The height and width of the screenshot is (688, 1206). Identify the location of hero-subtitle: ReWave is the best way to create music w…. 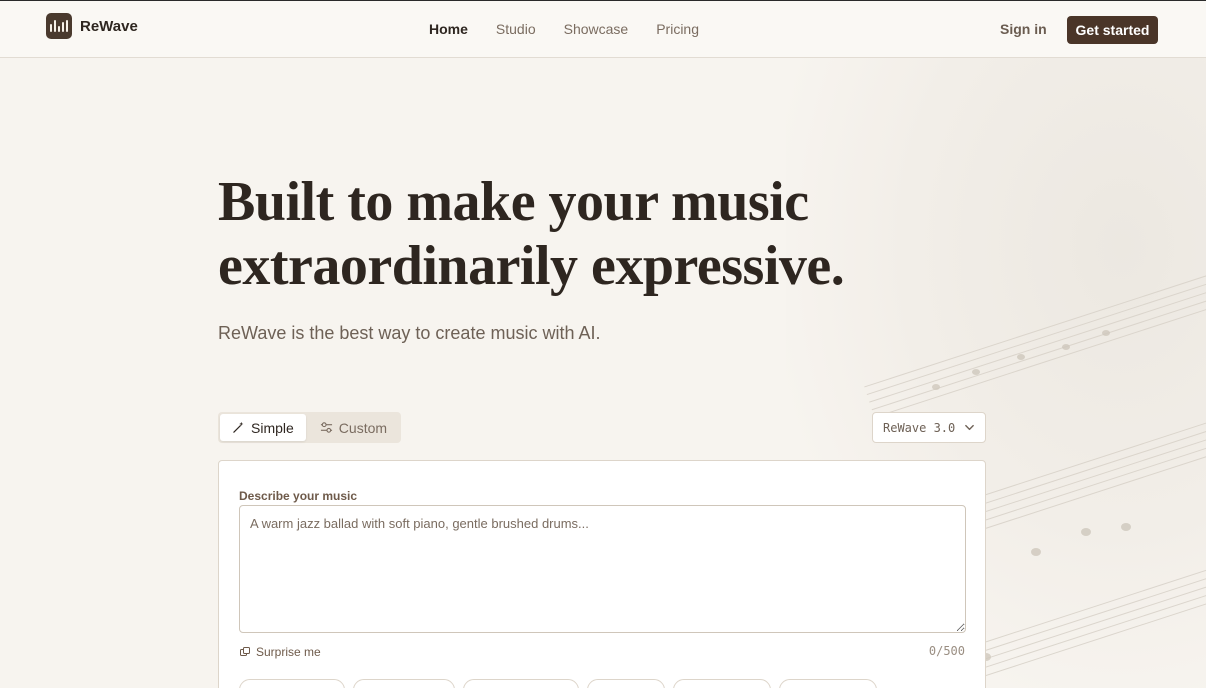
(409, 333).